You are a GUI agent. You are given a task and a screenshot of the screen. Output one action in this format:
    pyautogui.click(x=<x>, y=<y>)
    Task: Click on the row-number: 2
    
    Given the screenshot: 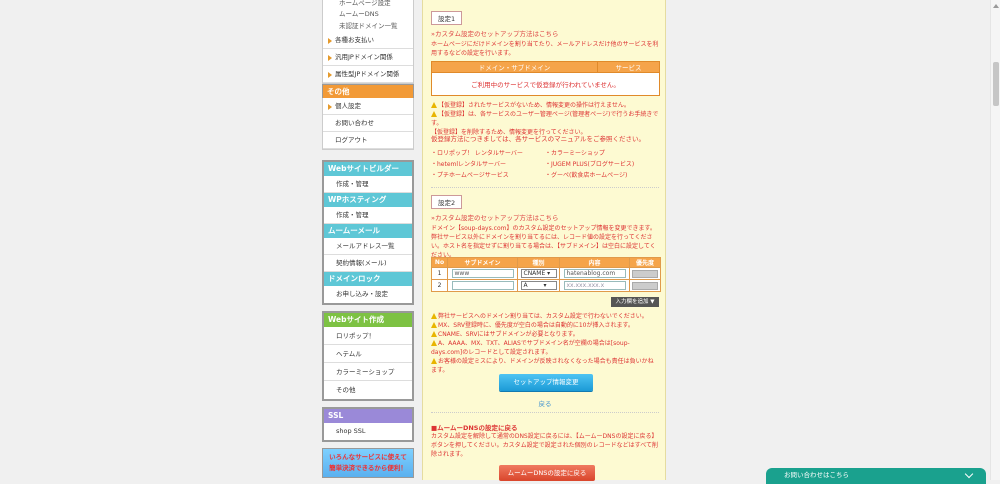 What is the action you would take?
    pyautogui.click(x=439, y=285)
    